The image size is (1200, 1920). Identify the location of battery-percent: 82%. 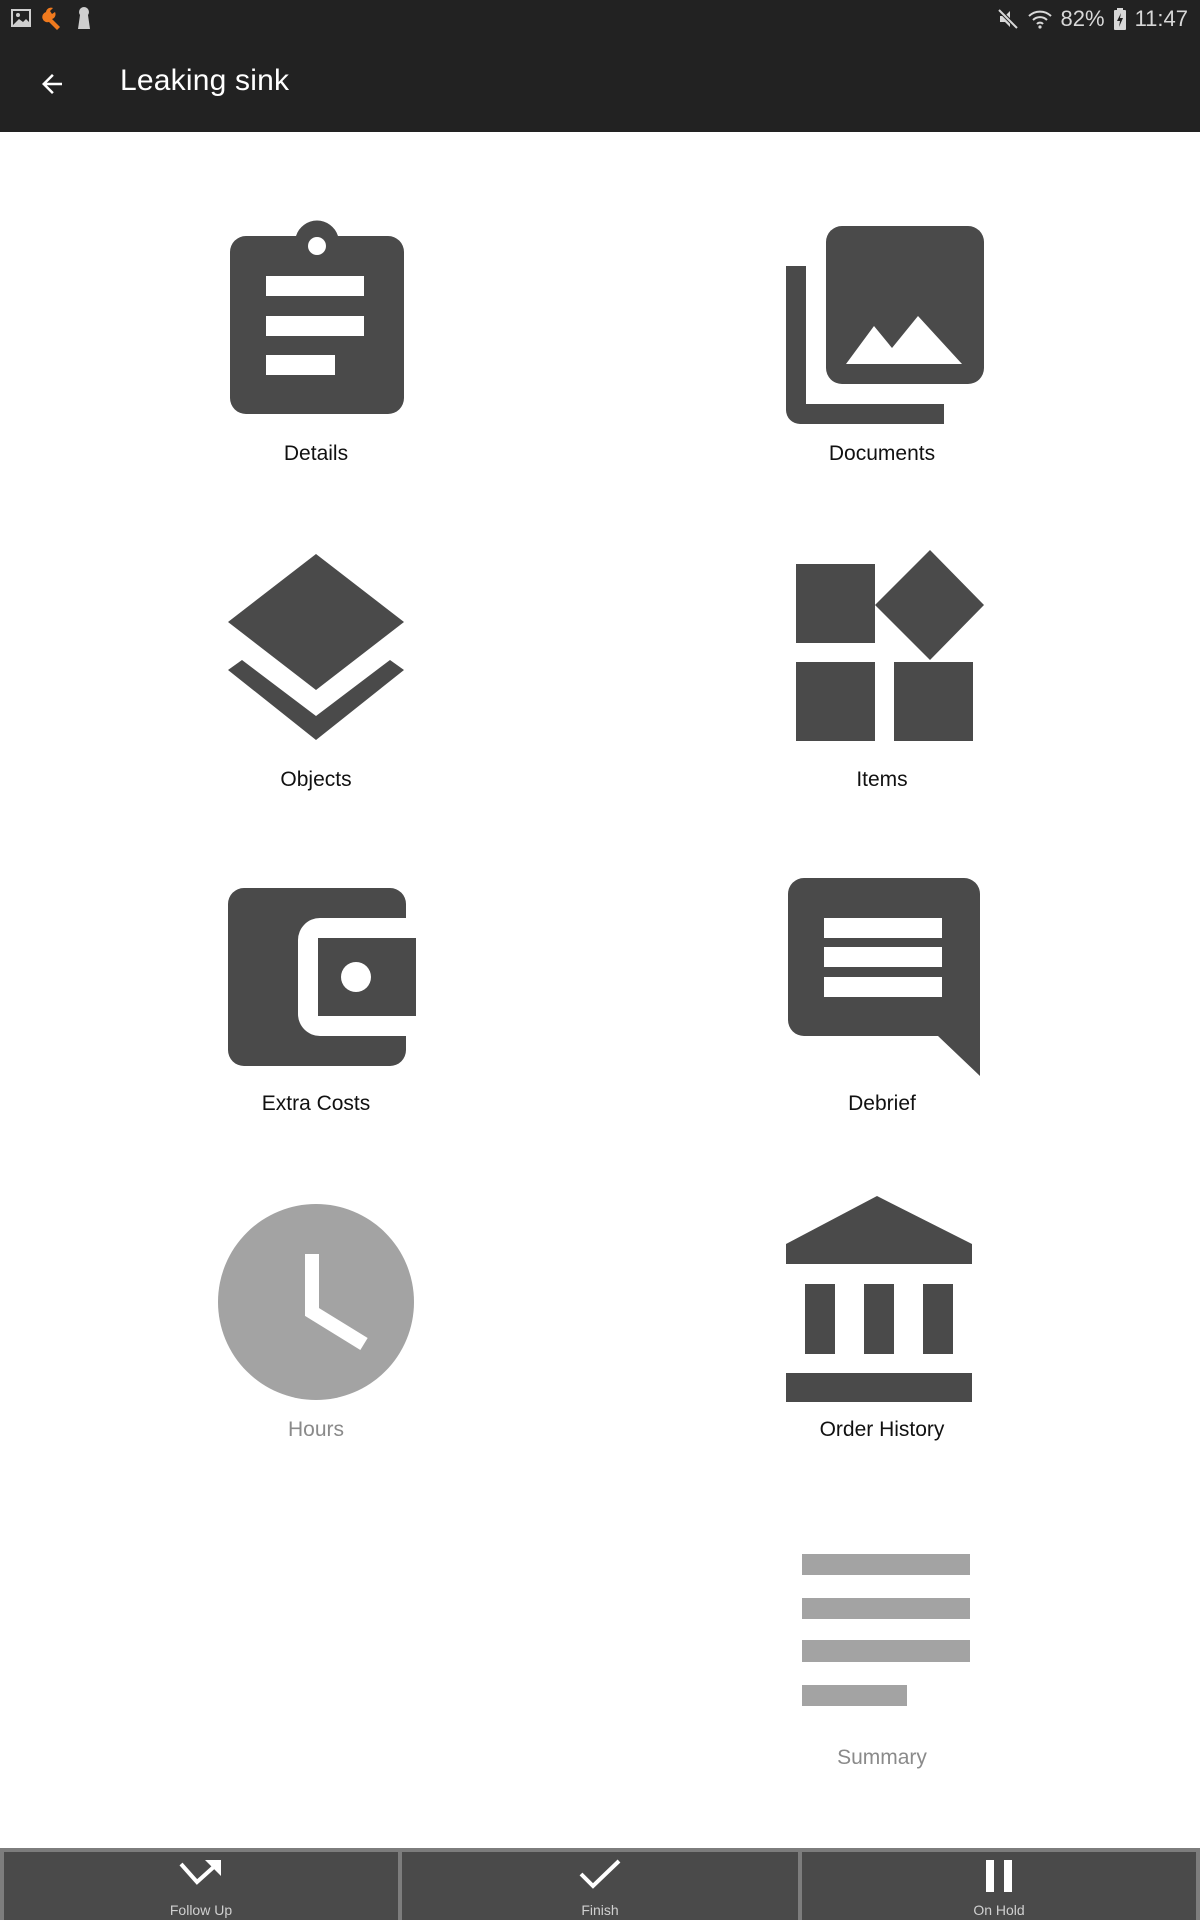
(1082, 18).